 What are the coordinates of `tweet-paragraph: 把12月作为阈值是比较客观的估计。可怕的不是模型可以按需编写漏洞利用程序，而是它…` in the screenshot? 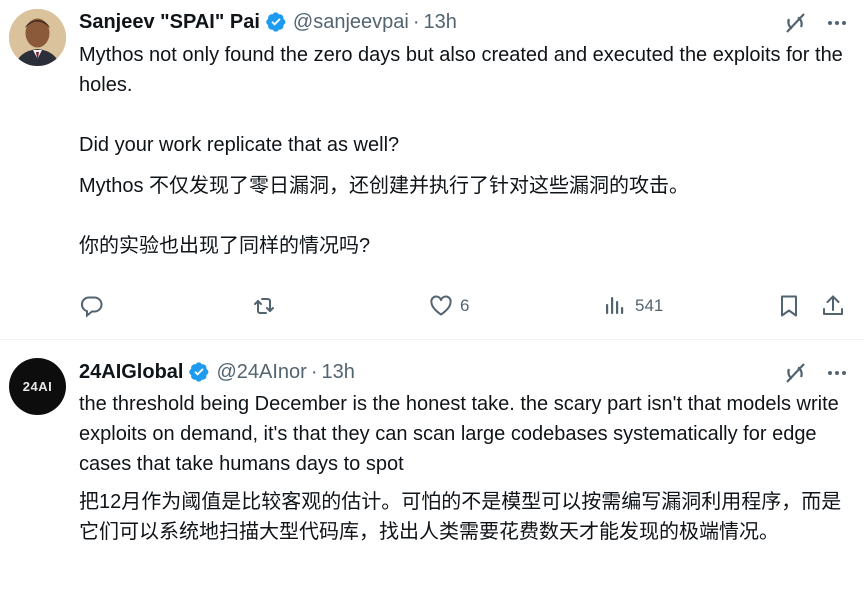 It's located at (460, 517).